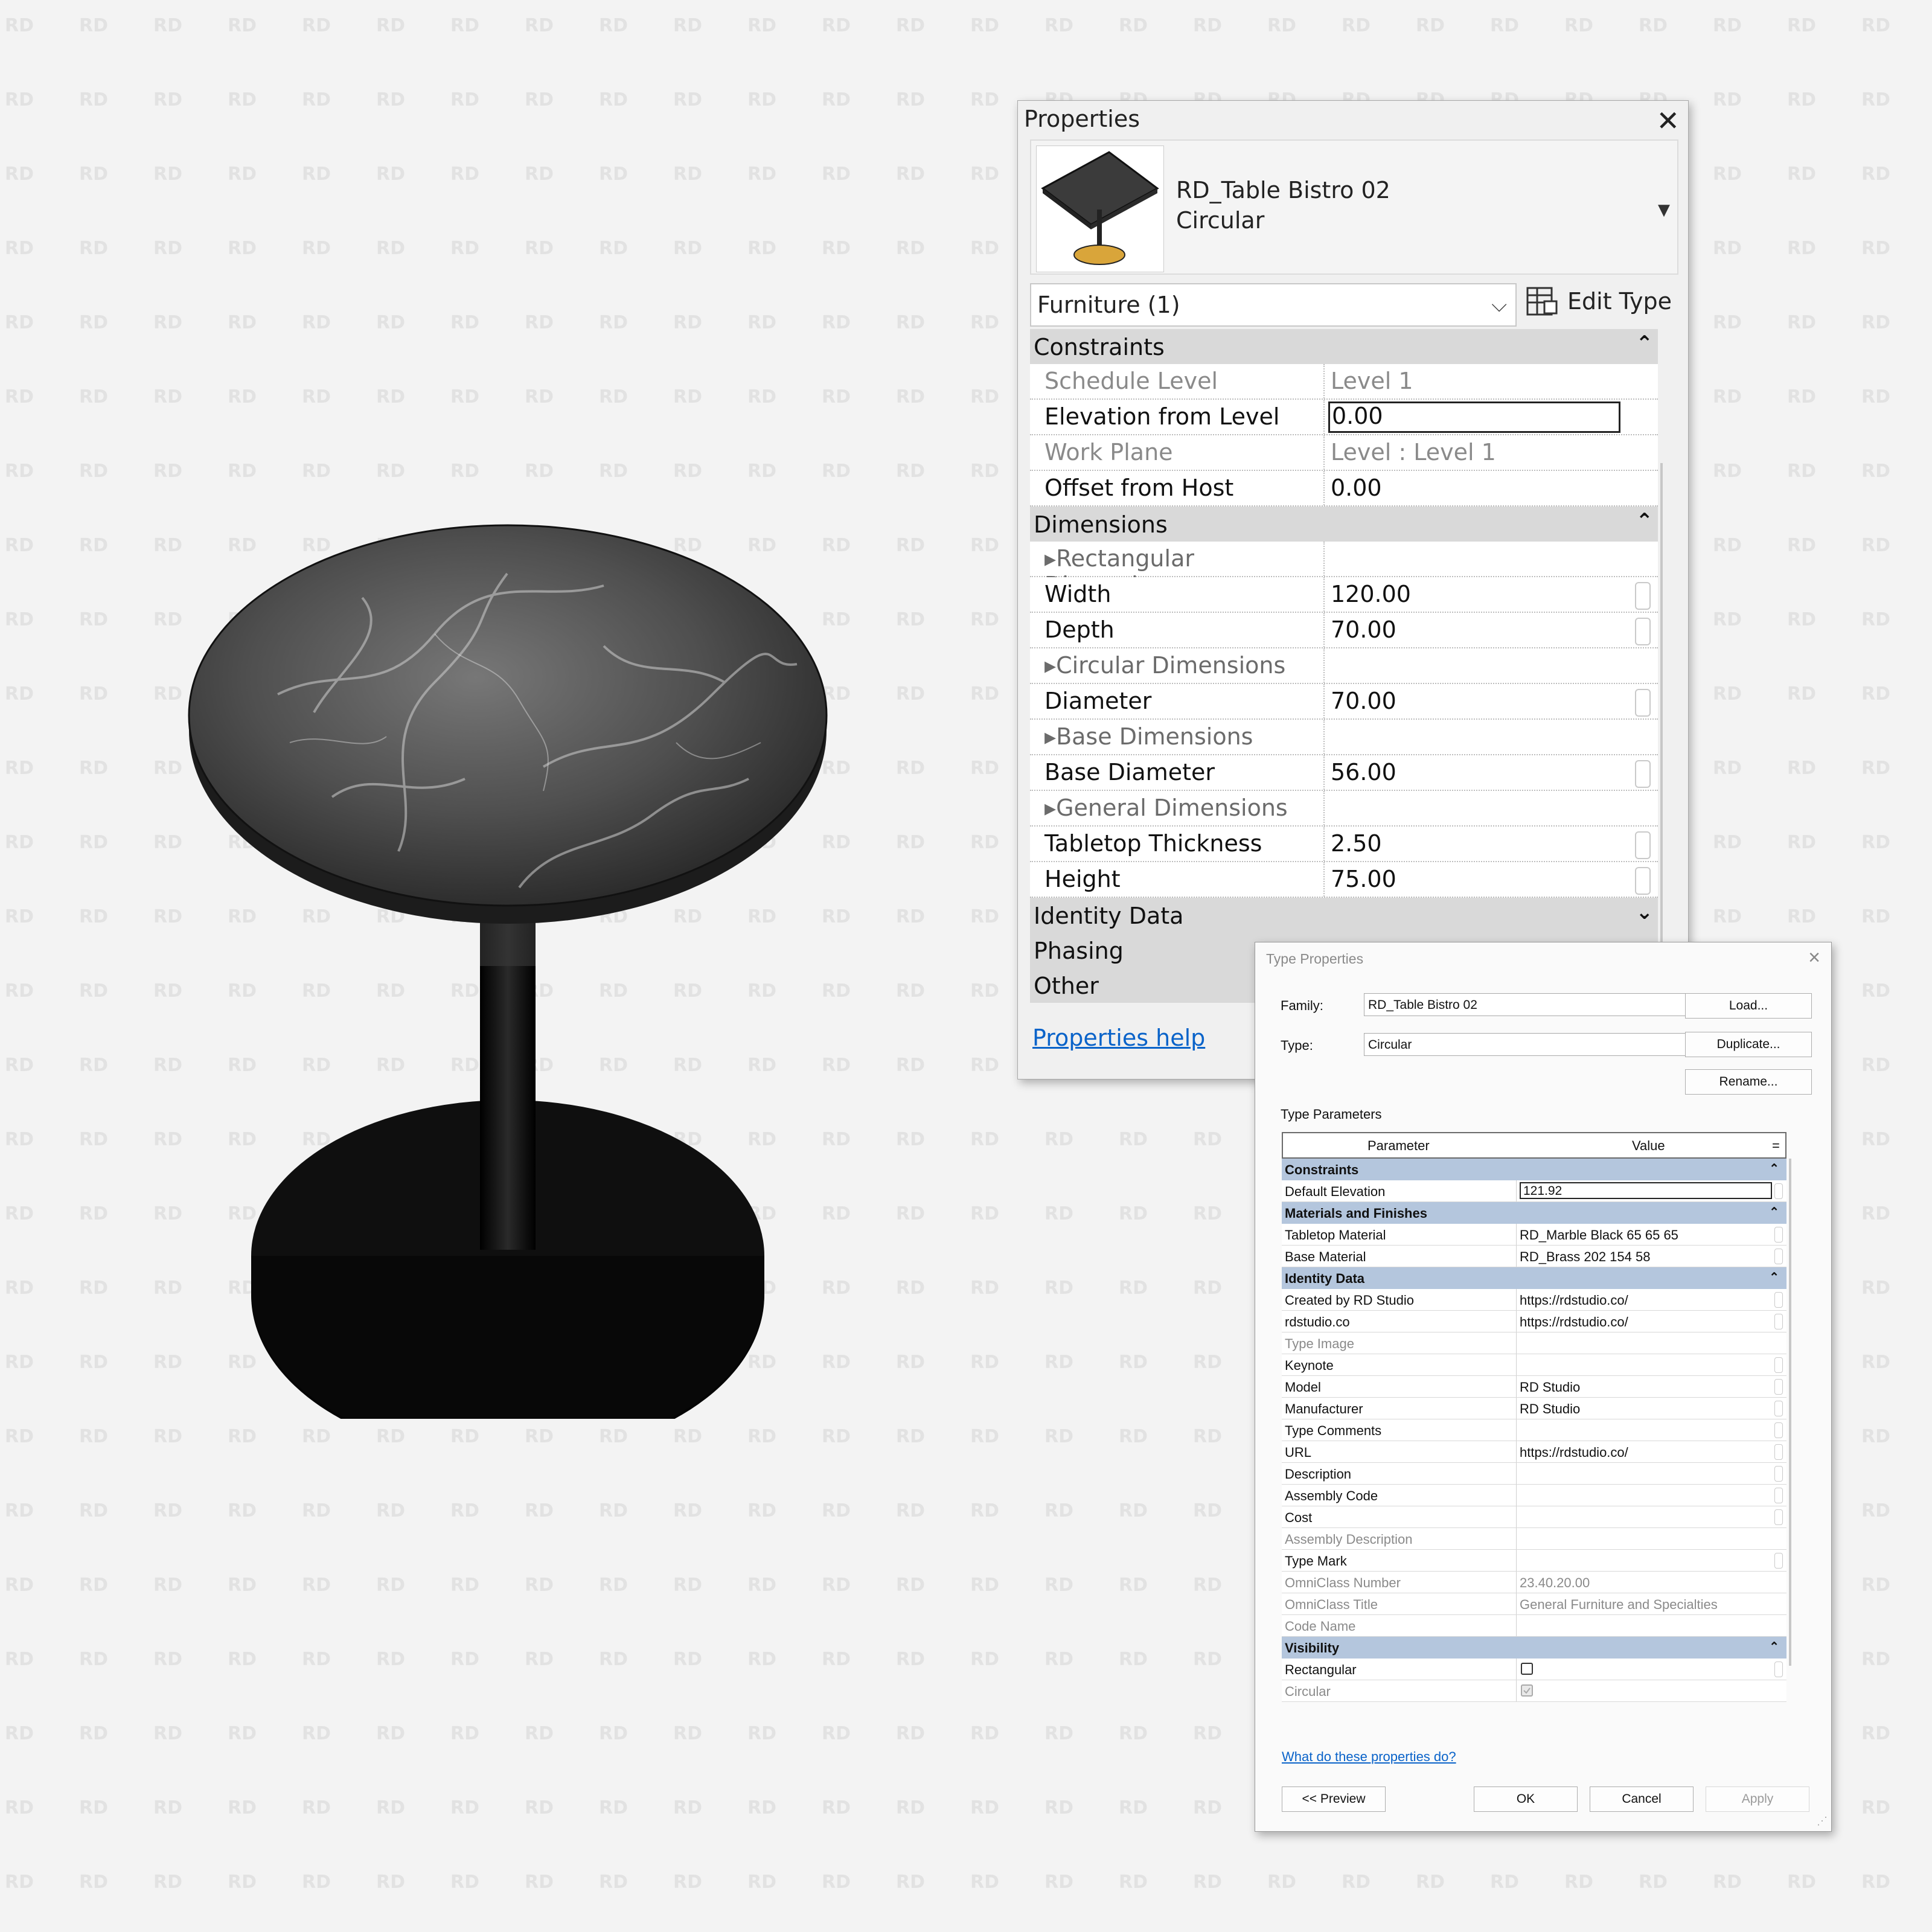 The height and width of the screenshot is (1932, 1932). I want to click on param-row-tabletop-thickness: Tabletop Thickness 2.50, so click(1344, 844).